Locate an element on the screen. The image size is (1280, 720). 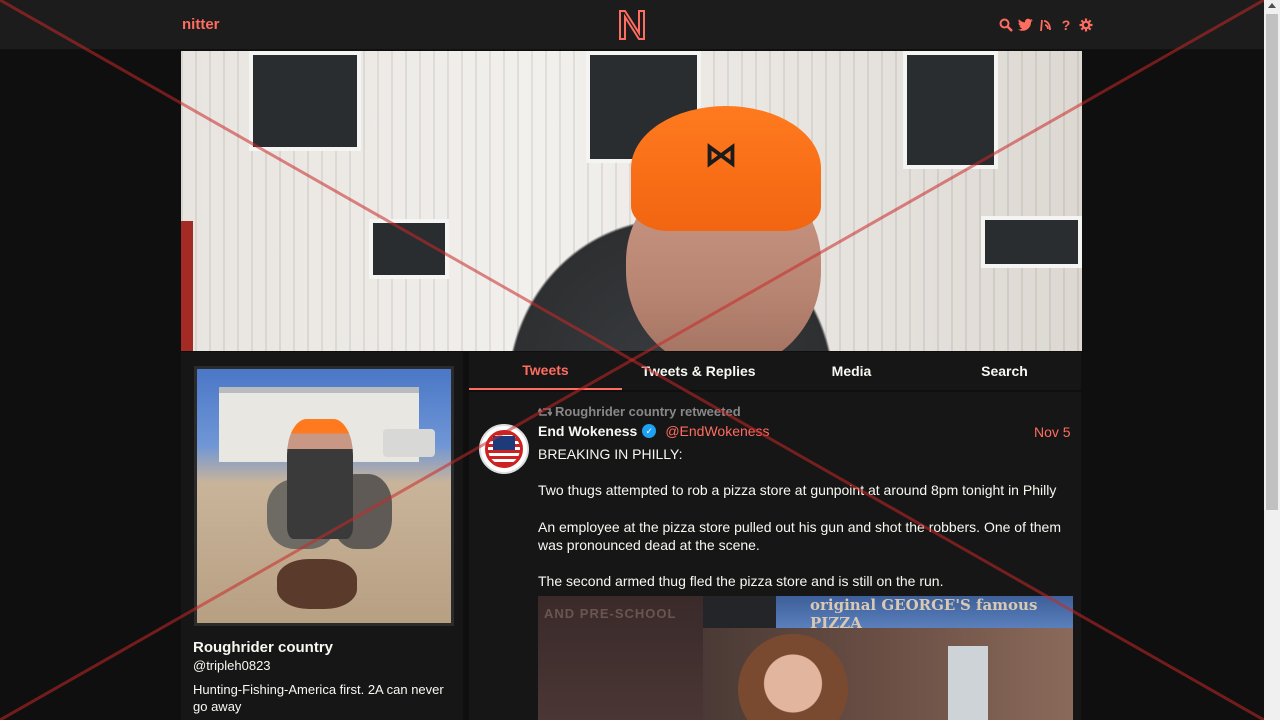
help-icon: ? is located at coordinates (1066, 25).